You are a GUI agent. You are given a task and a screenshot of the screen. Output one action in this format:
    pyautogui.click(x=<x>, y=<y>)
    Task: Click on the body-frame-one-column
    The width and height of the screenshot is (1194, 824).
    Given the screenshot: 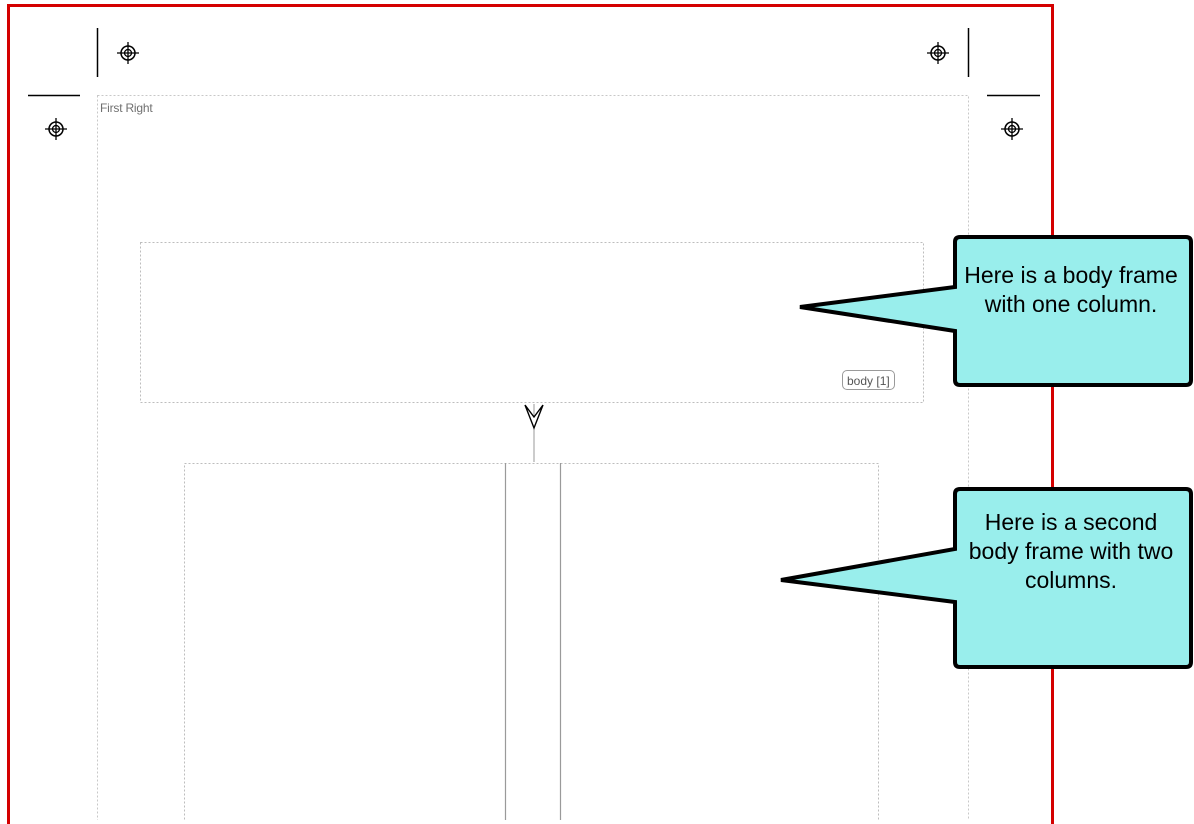 What is the action you would take?
    pyautogui.click(x=532, y=322)
    